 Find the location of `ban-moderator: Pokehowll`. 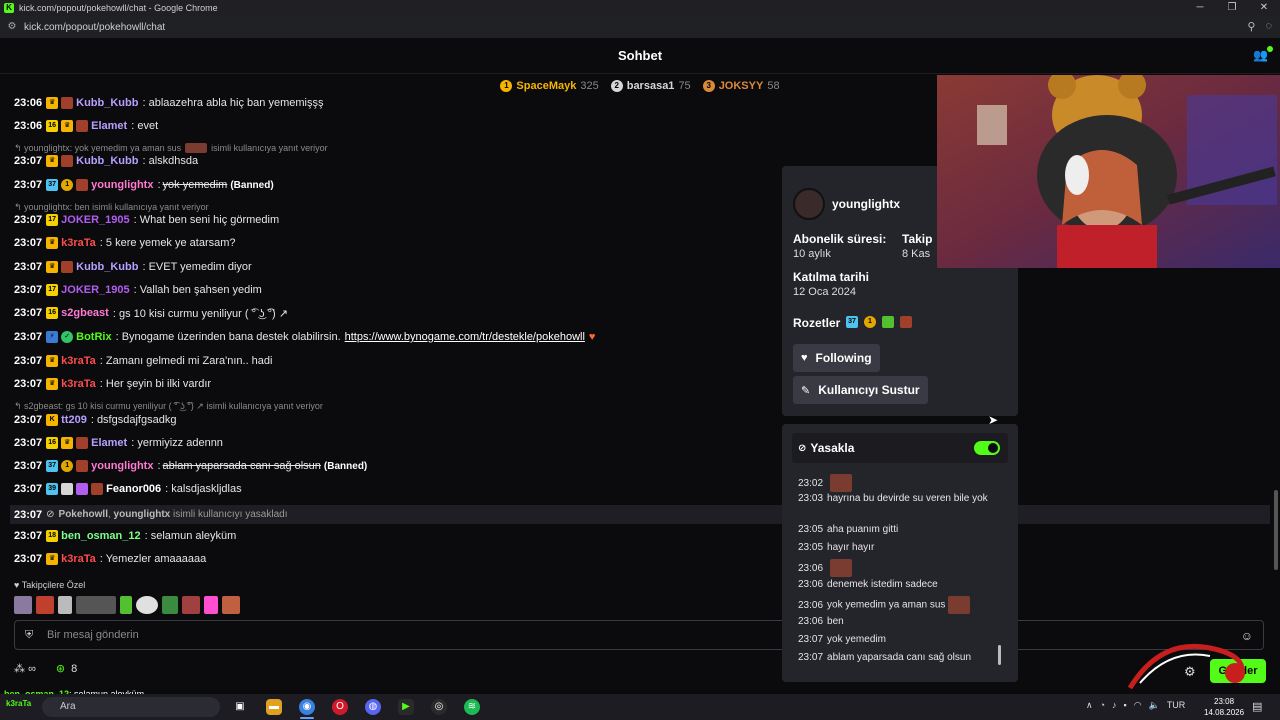

ban-moderator: Pokehowll is located at coordinates (83, 514).